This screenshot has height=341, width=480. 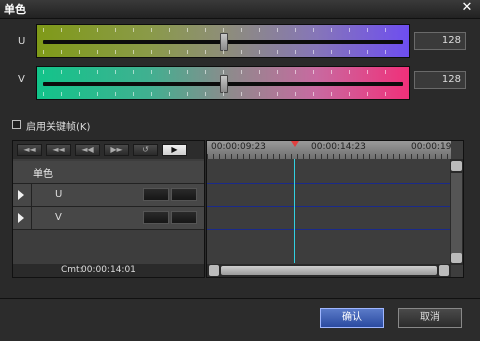 I want to click on enable-keyframe-label: 启用关键帧(K), so click(x=58, y=127).